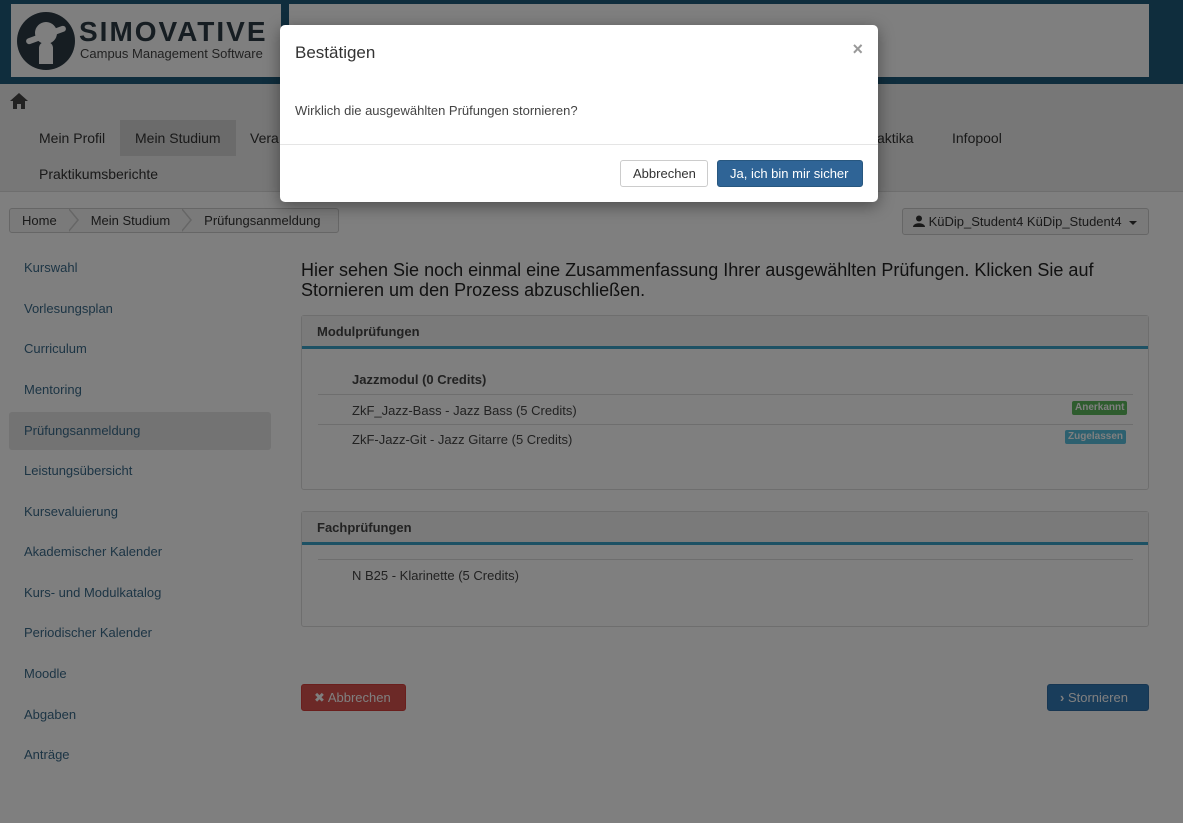 The image size is (1183, 823). I want to click on dialog-confirm-button: Ja, ich bin mir sicher, so click(790, 173).